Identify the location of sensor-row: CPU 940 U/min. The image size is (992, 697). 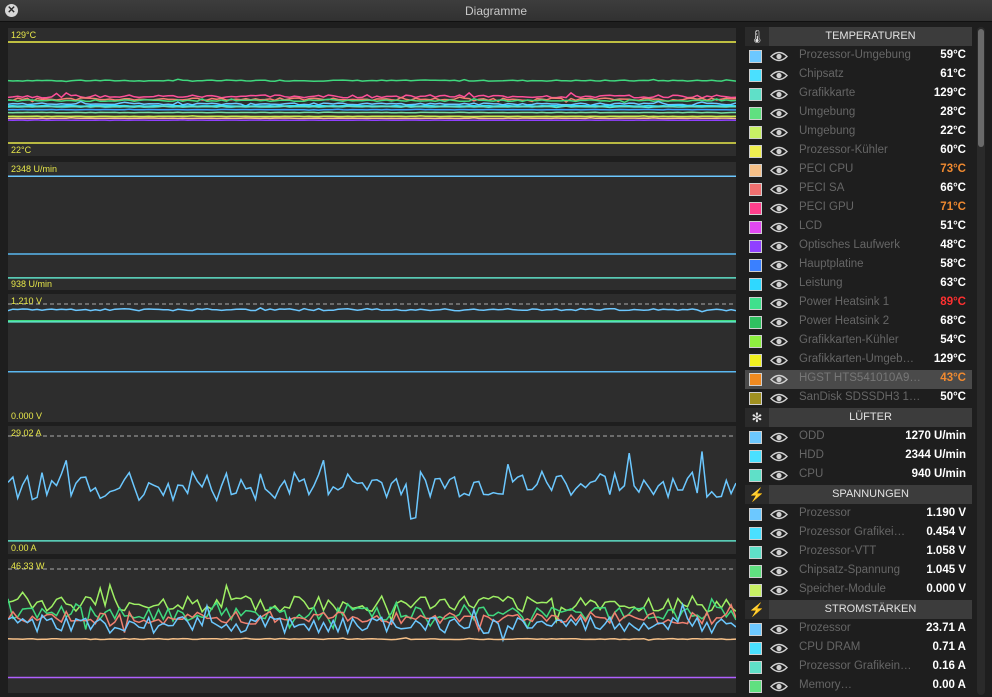
(858, 475).